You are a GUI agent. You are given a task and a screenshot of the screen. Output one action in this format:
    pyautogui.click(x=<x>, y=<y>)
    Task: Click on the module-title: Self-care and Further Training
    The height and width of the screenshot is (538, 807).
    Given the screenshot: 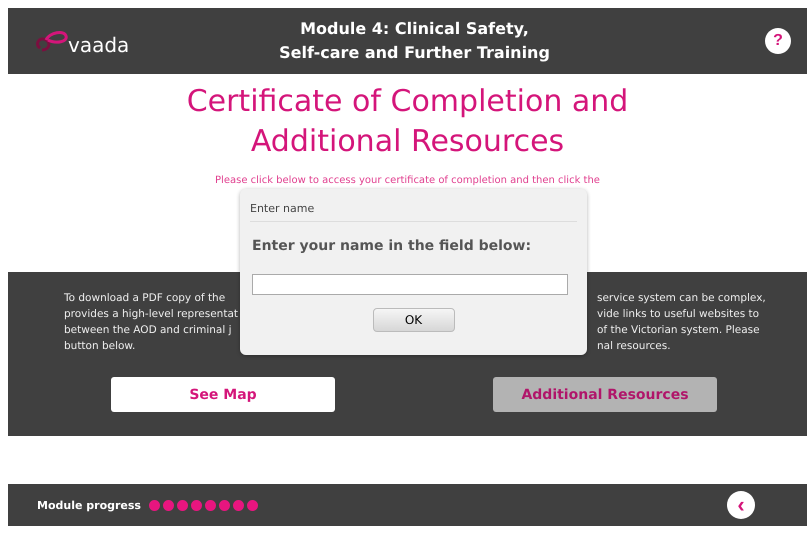 What is the action you would take?
    pyautogui.click(x=414, y=53)
    